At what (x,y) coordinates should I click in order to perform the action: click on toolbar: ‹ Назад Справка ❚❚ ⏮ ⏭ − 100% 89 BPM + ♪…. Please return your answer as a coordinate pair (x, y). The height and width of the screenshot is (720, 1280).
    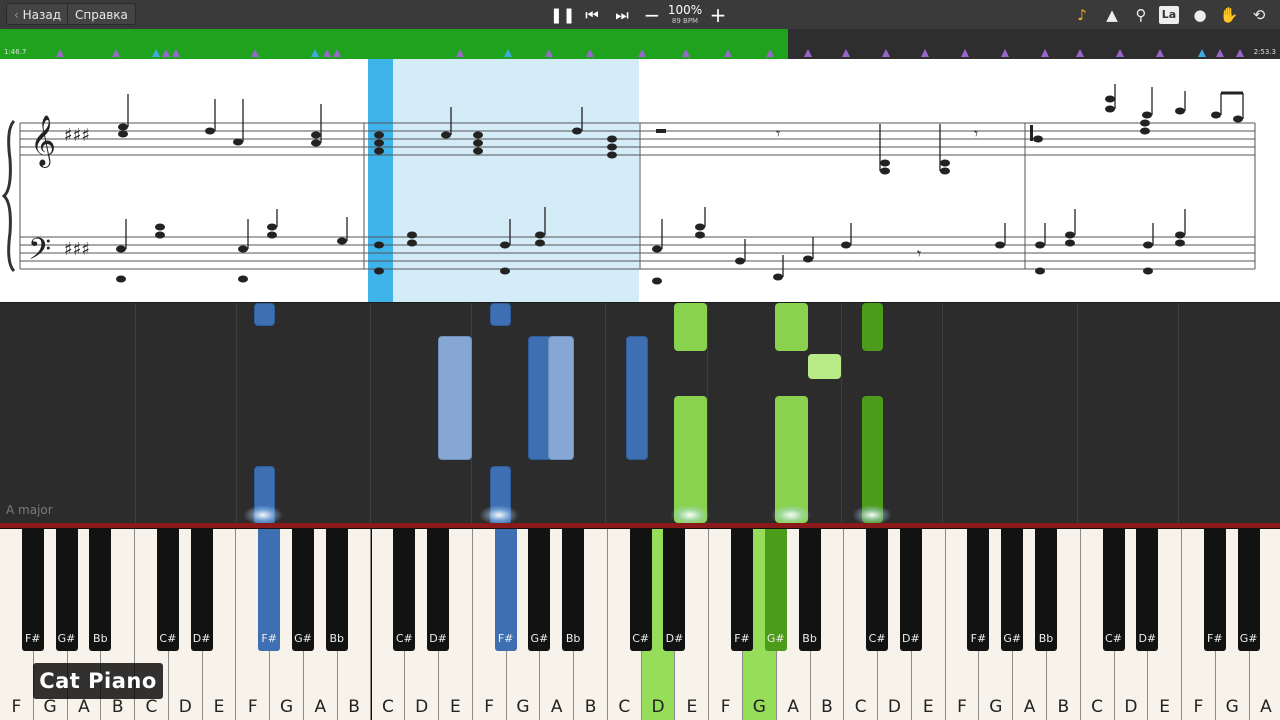
    Looking at the image, I should click on (640, 15).